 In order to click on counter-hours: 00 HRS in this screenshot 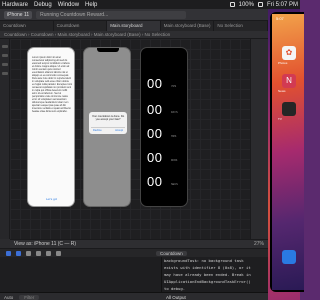, I will do `click(167, 136)`.